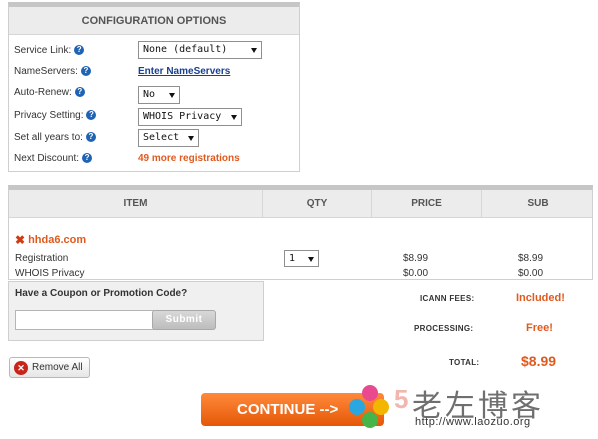 This screenshot has width=598, height=439. I want to click on remove-item-icon: ✖, so click(20, 240).